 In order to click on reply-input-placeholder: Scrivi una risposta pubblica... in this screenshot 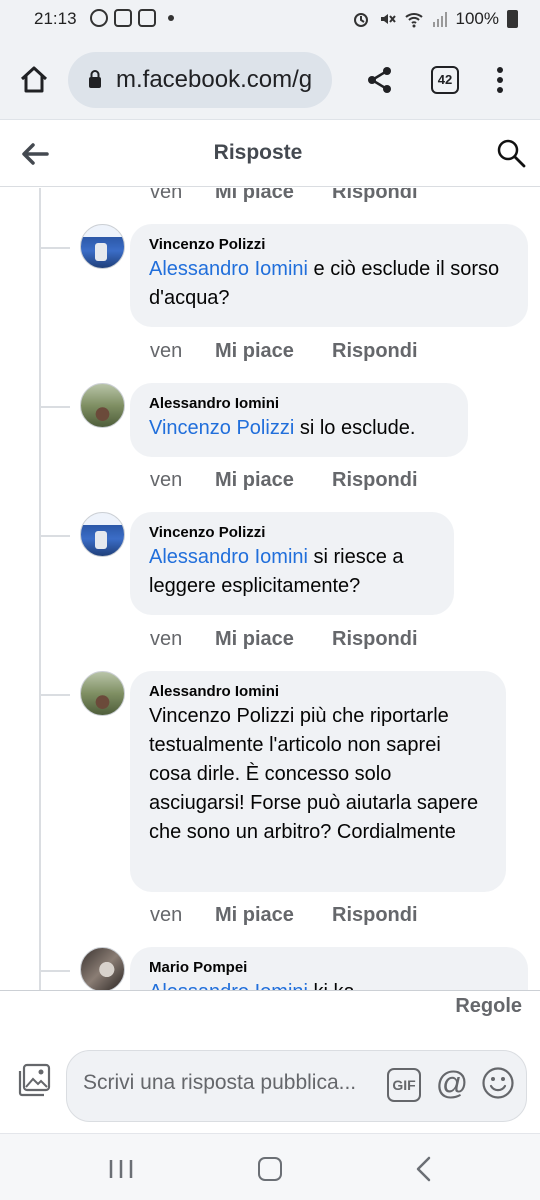, I will do `click(220, 1082)`.